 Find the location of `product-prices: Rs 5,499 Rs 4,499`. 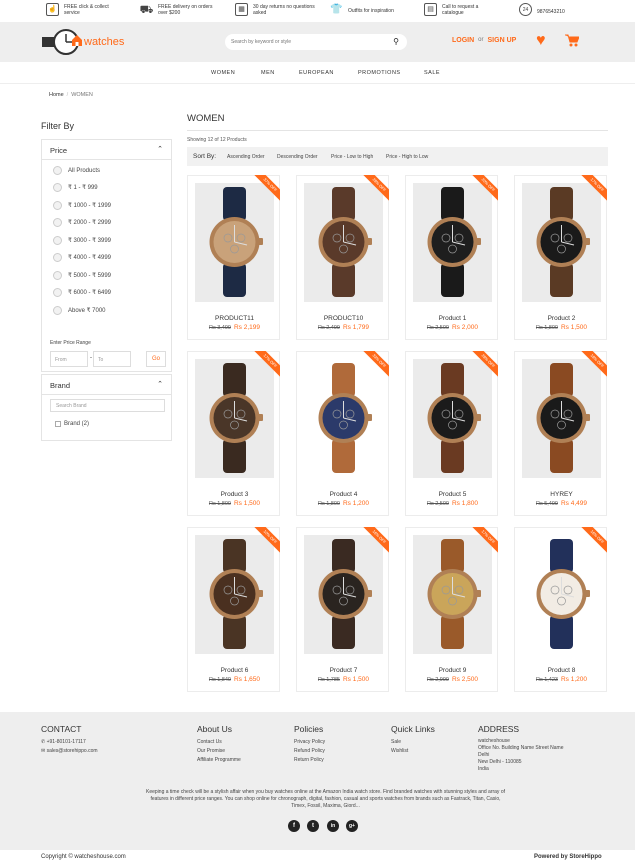

product-prices: Rs 5,499 Rs 4,499 is located at coordinates (561, 503).